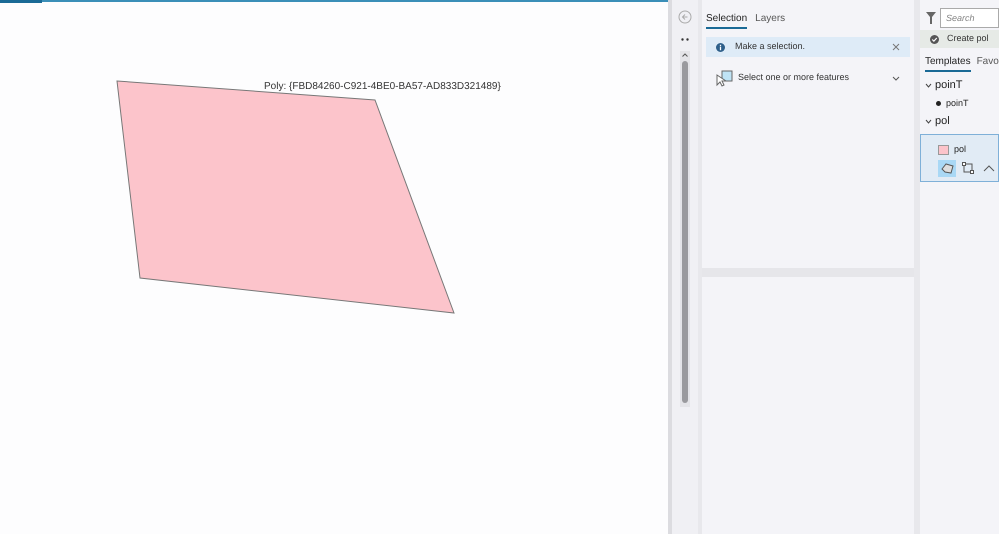  Describe the element at coordinates (896, 47) in the screenshot. I see `close-icon` at that location.